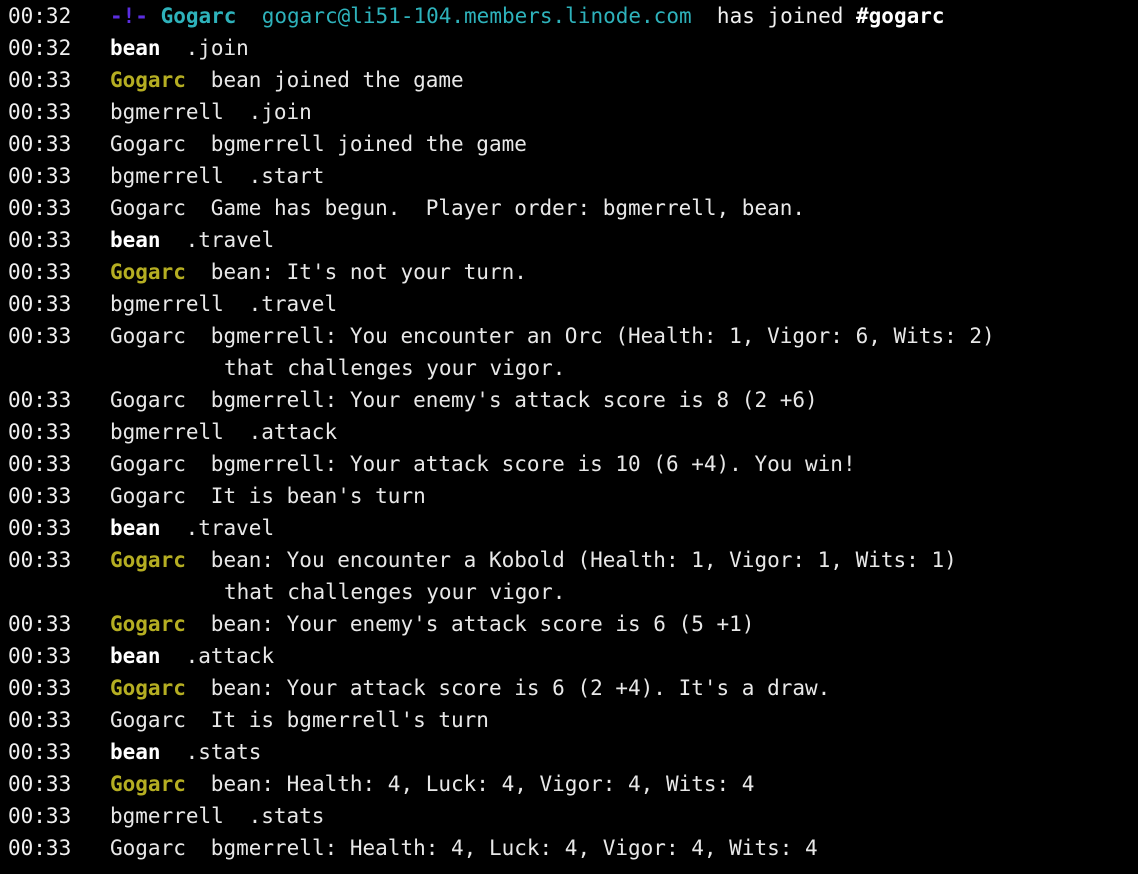  What do you see at coordinates (569, 304) in the screenshot?
I see `chat-message-line: 00:33 bgmerrell .travel` at bounding box center [569, 304].